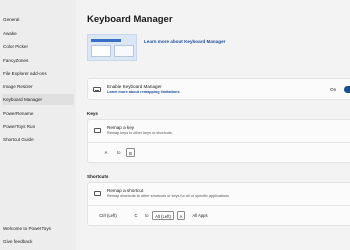 This screenshot has width=350, height=250. I want to click on hero-image, so click(112, 47).